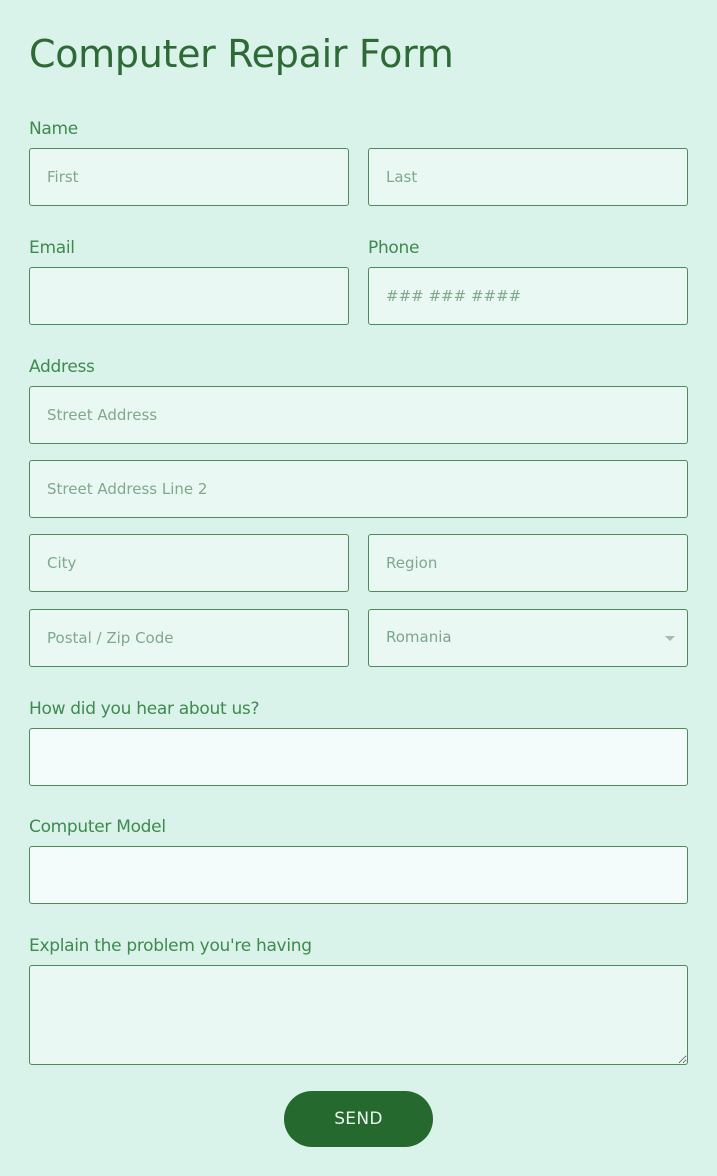 The height and width of the screenshot is (1176, 717). What do you see at coordinates (358, 1119) in the screenshot?
I see `send-button: SEND` at bounding box center [358, 1119].